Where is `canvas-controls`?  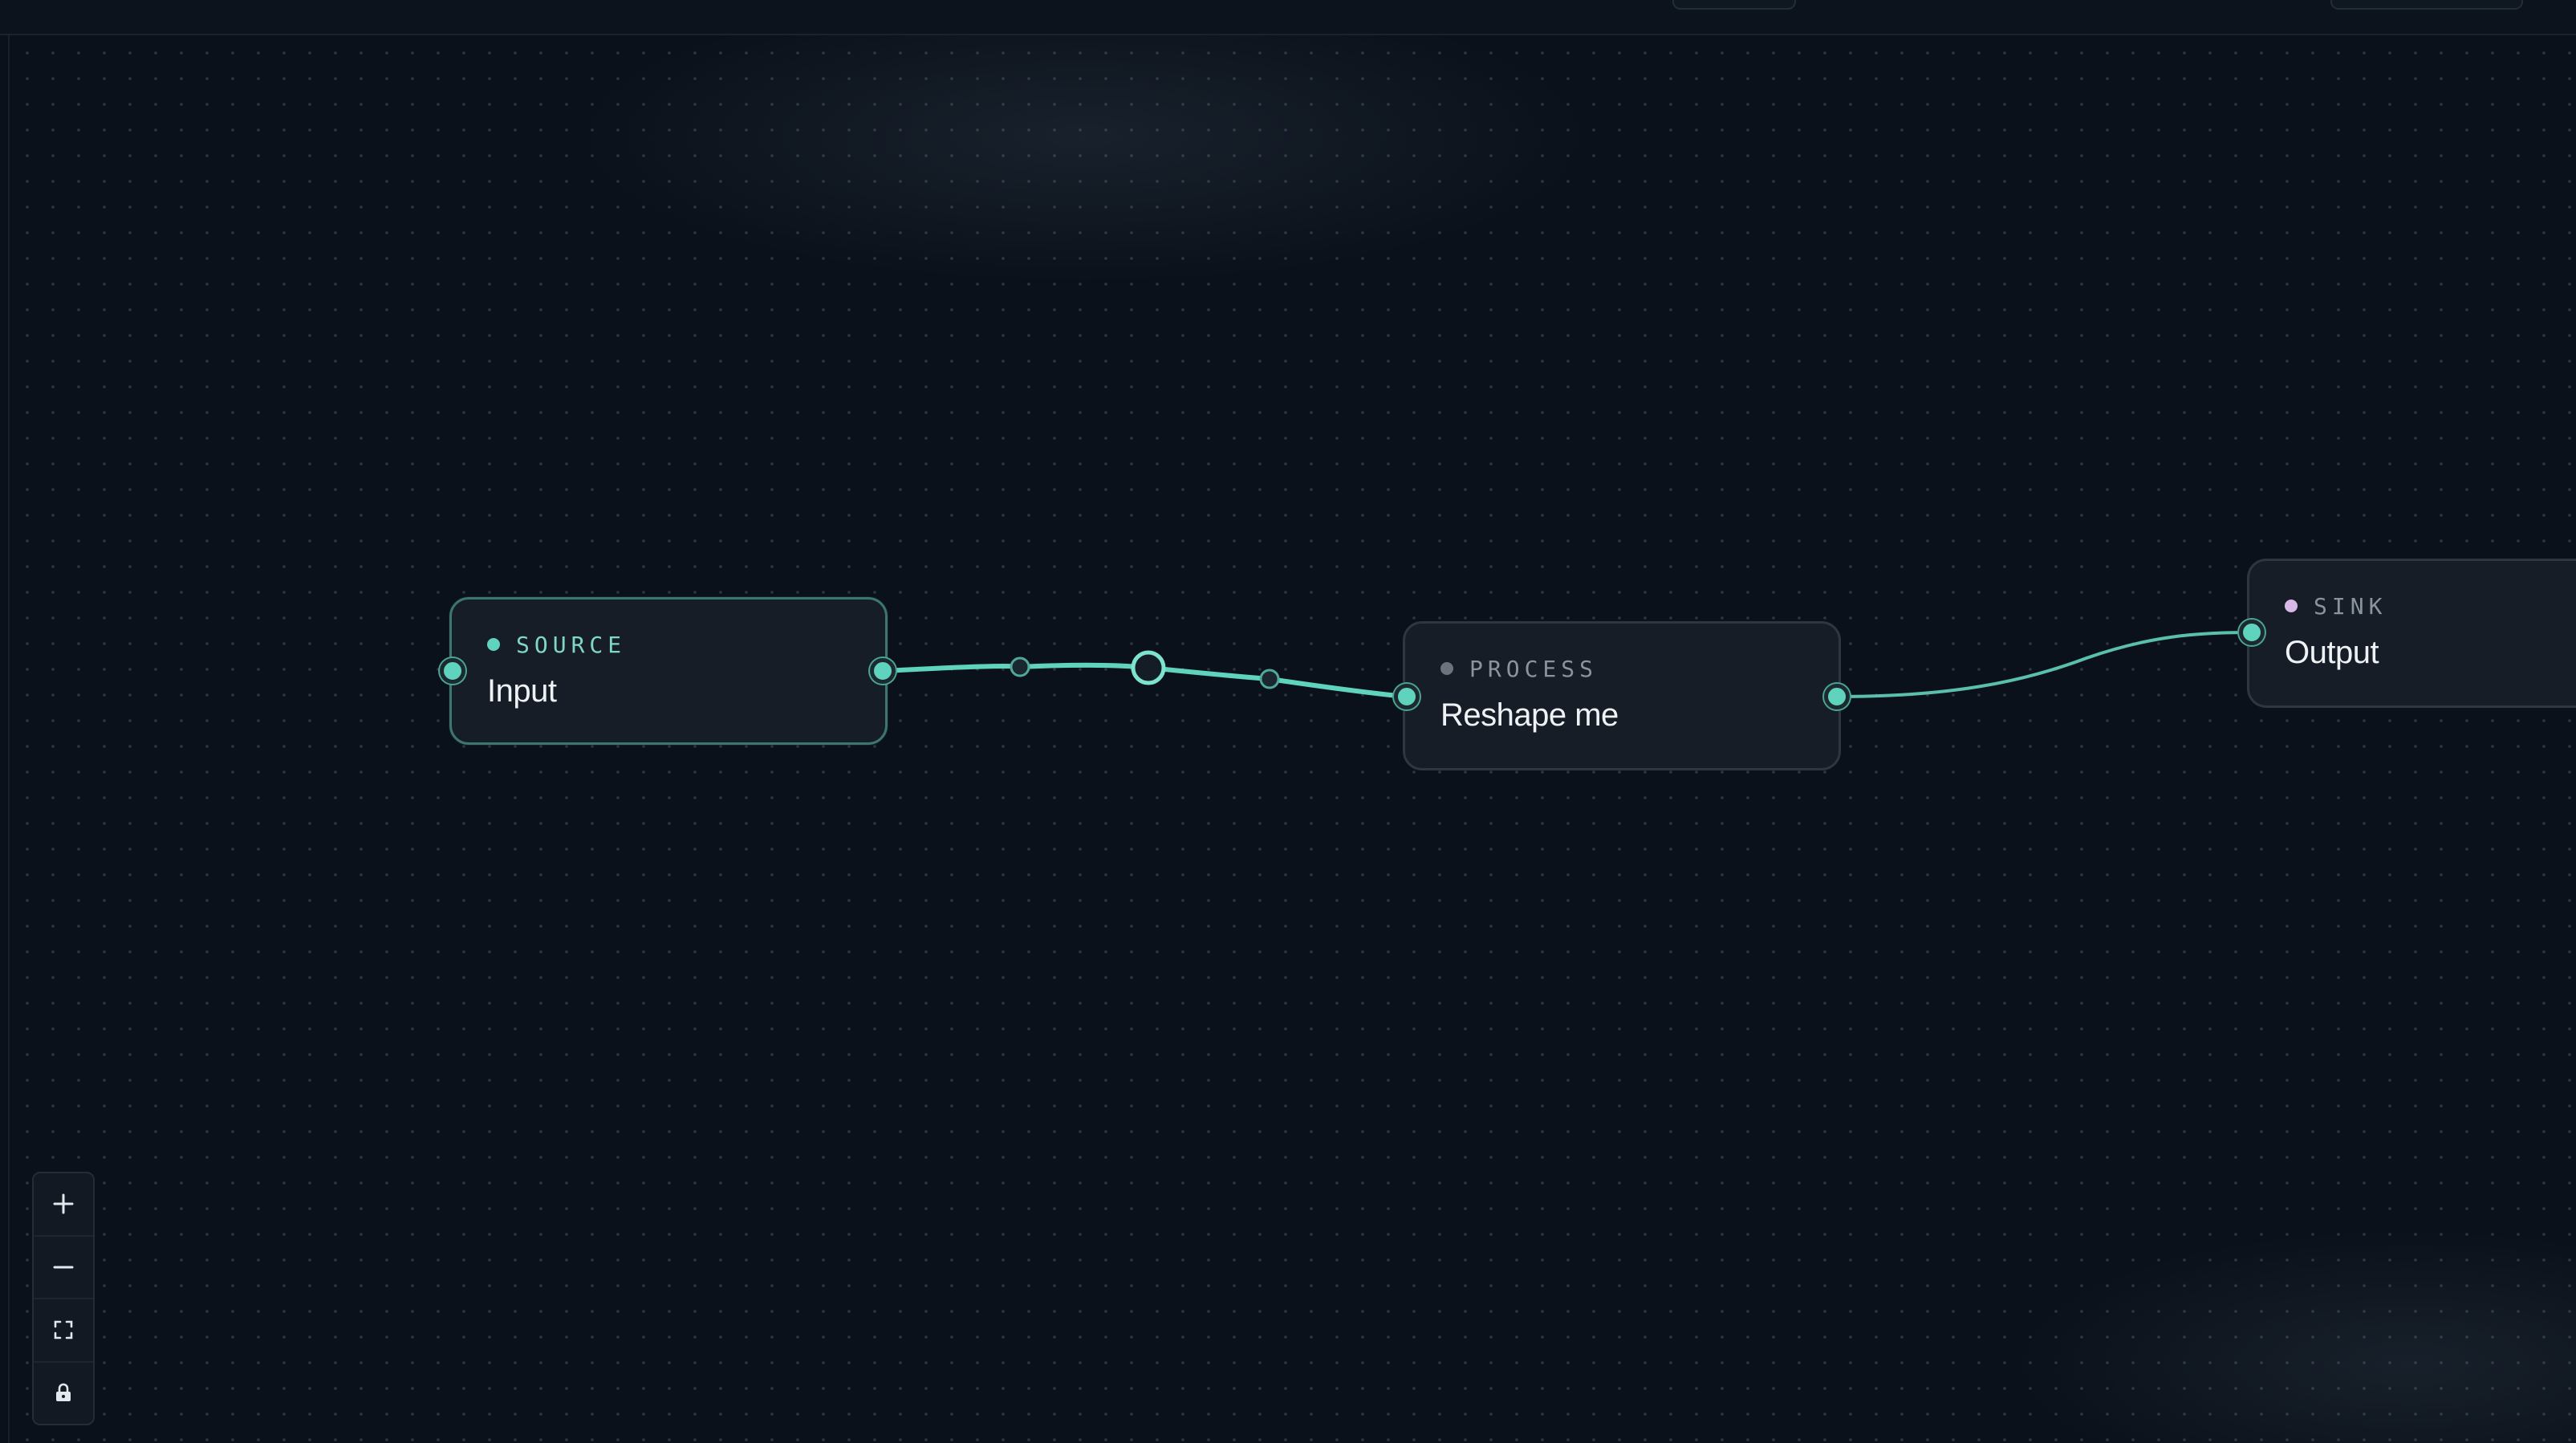
canvas-controls is located at coordinates (64, 1298).